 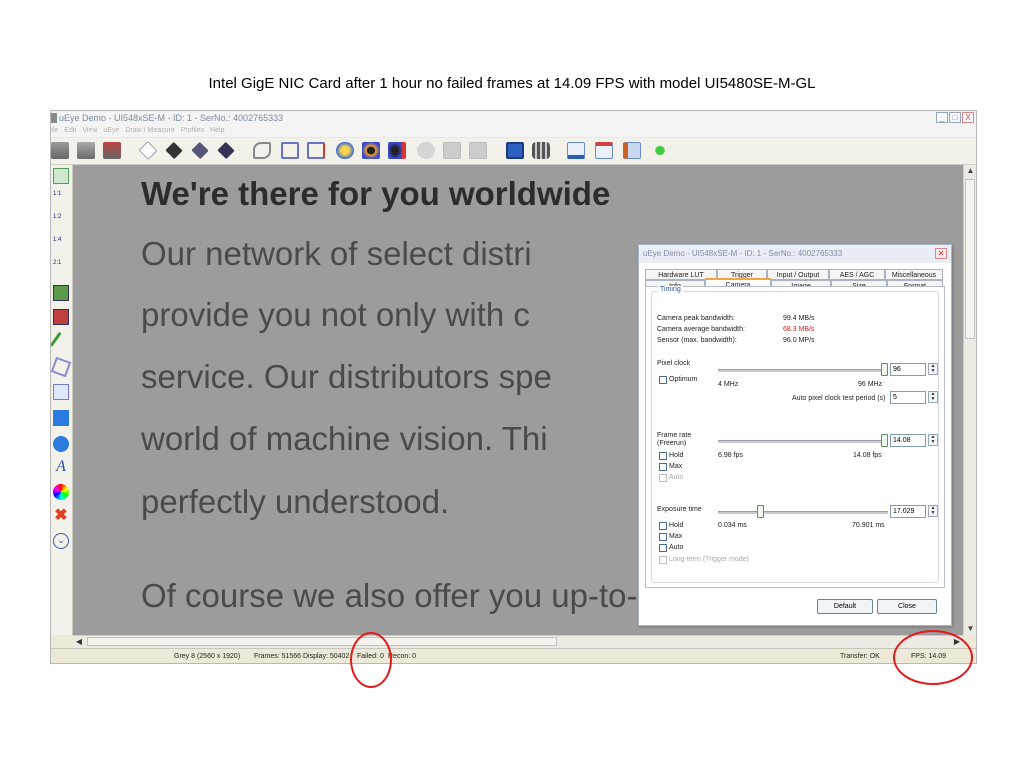 What do you see at coordinates (576, 150) in the screenshot?
I see `histogram-icon` at bounding box center [576, 150].